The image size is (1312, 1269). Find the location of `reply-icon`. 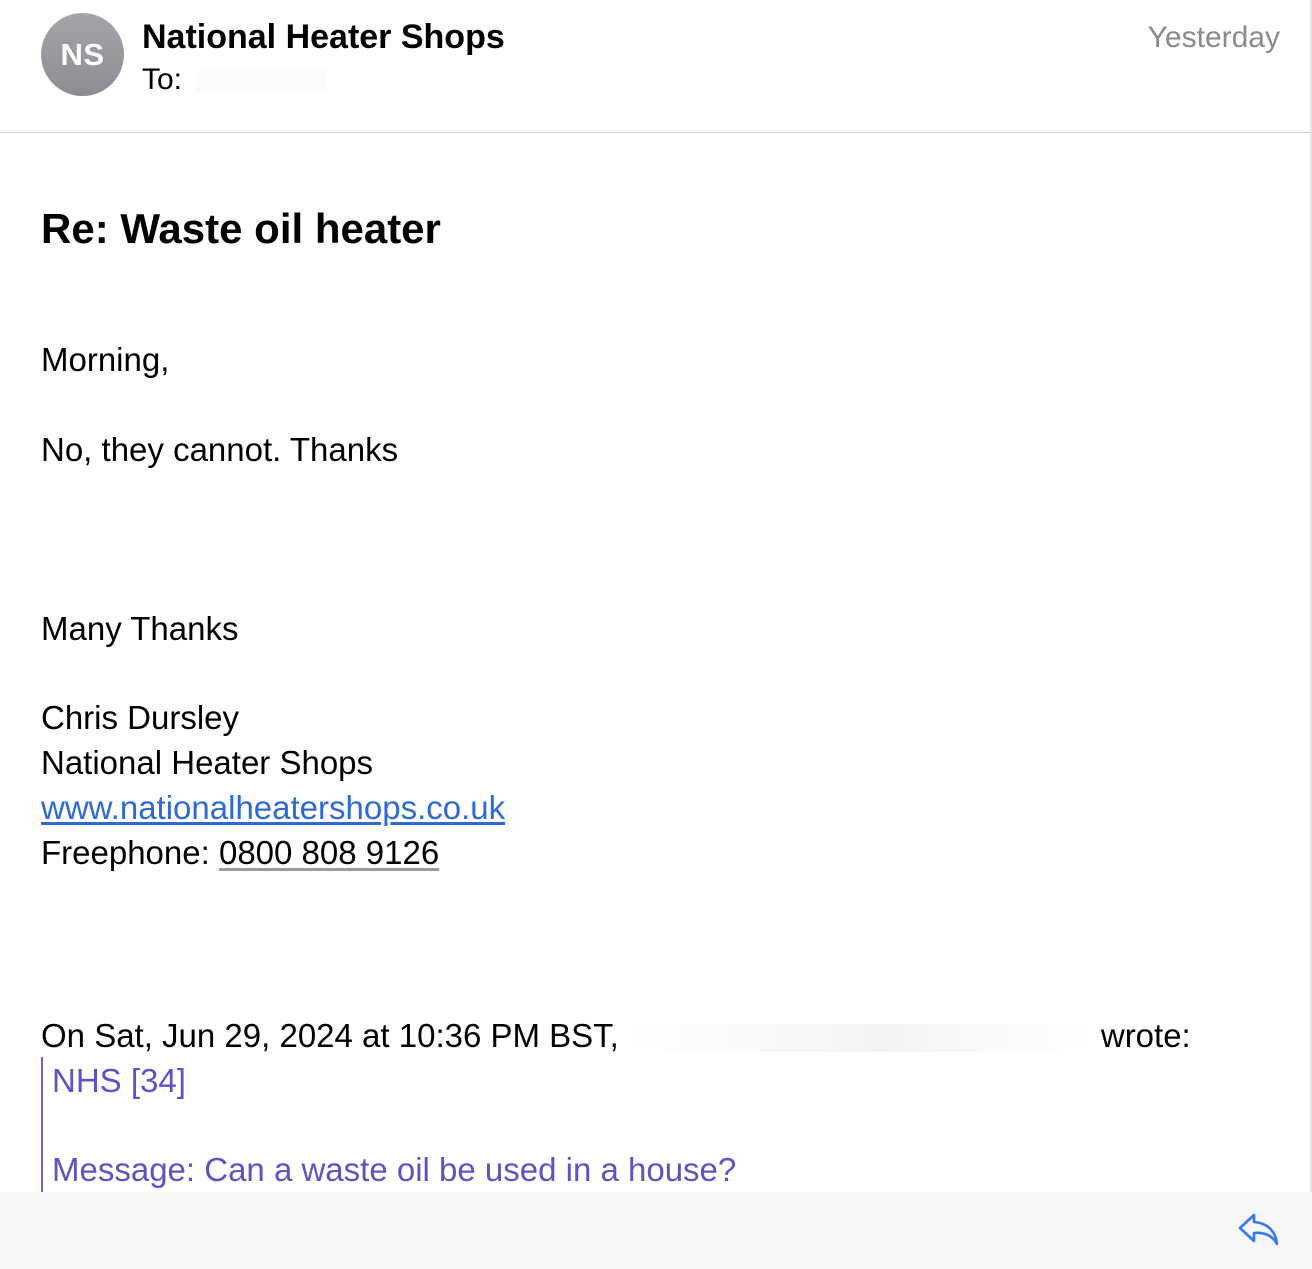

reply-icon is located at coordinates (1258, 1229).